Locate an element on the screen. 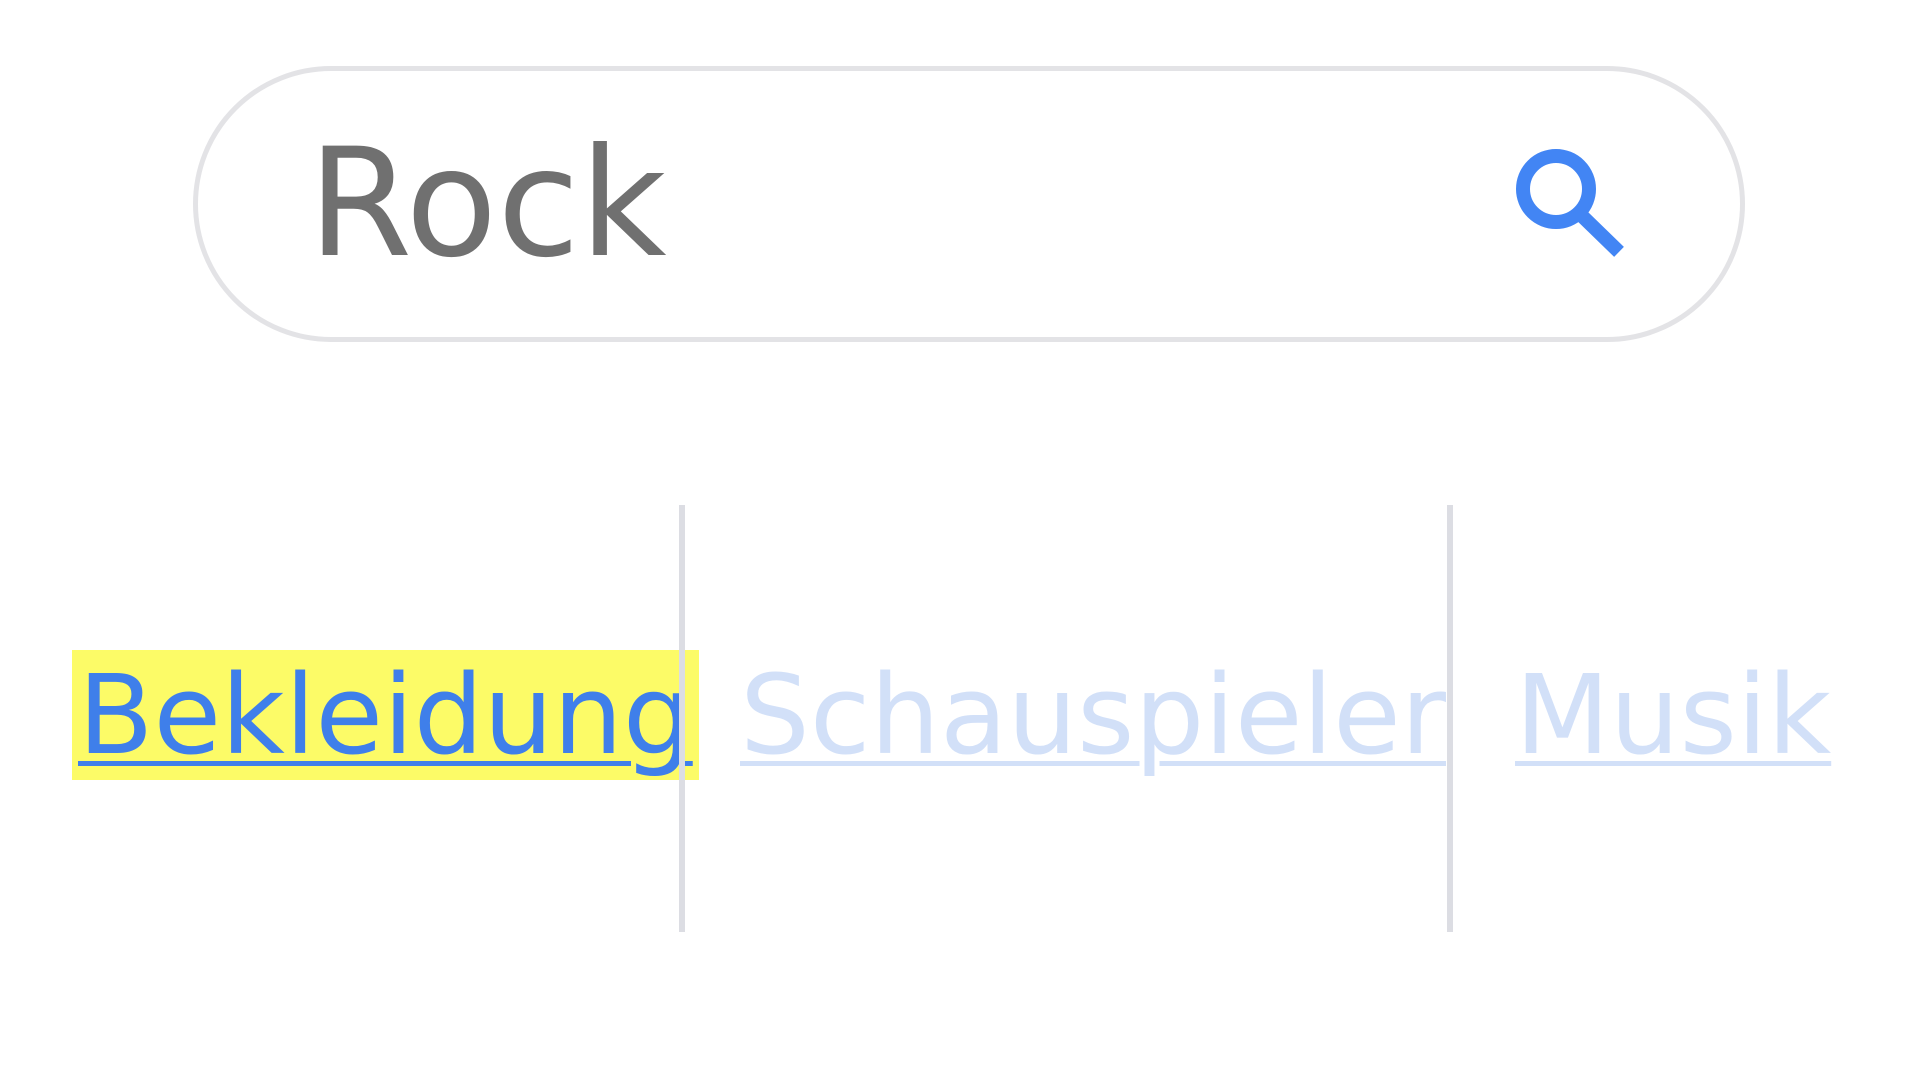 Image resolution: width=1920 pixels, height=1080 pixels. category-link-bekleidung: Bekleidung is located at coordinates (385, 715).